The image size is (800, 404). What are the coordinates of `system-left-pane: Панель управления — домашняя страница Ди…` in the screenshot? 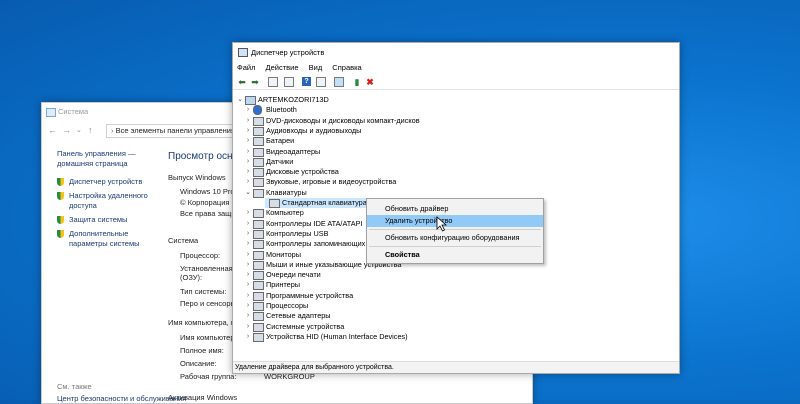 It's located at (112, 201).